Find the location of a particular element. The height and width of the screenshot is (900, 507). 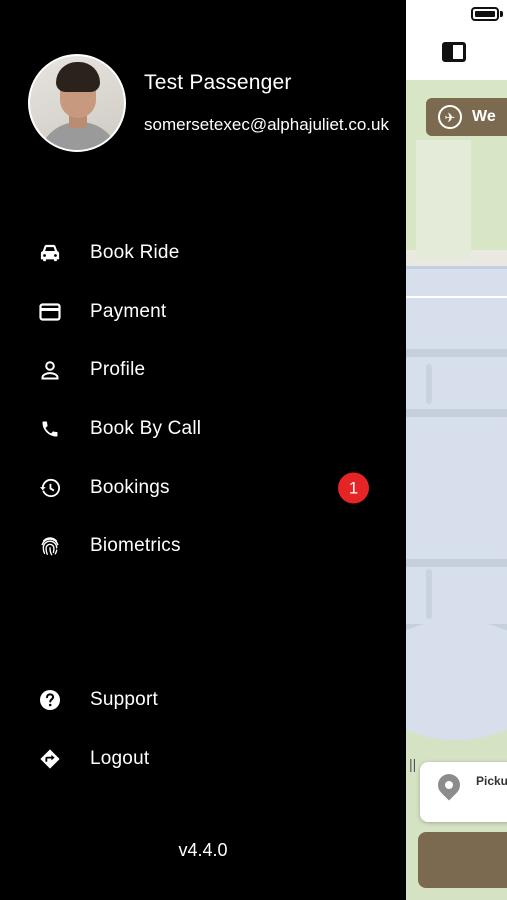

menu-item-label: Payment is located at coordinates (128, 311).